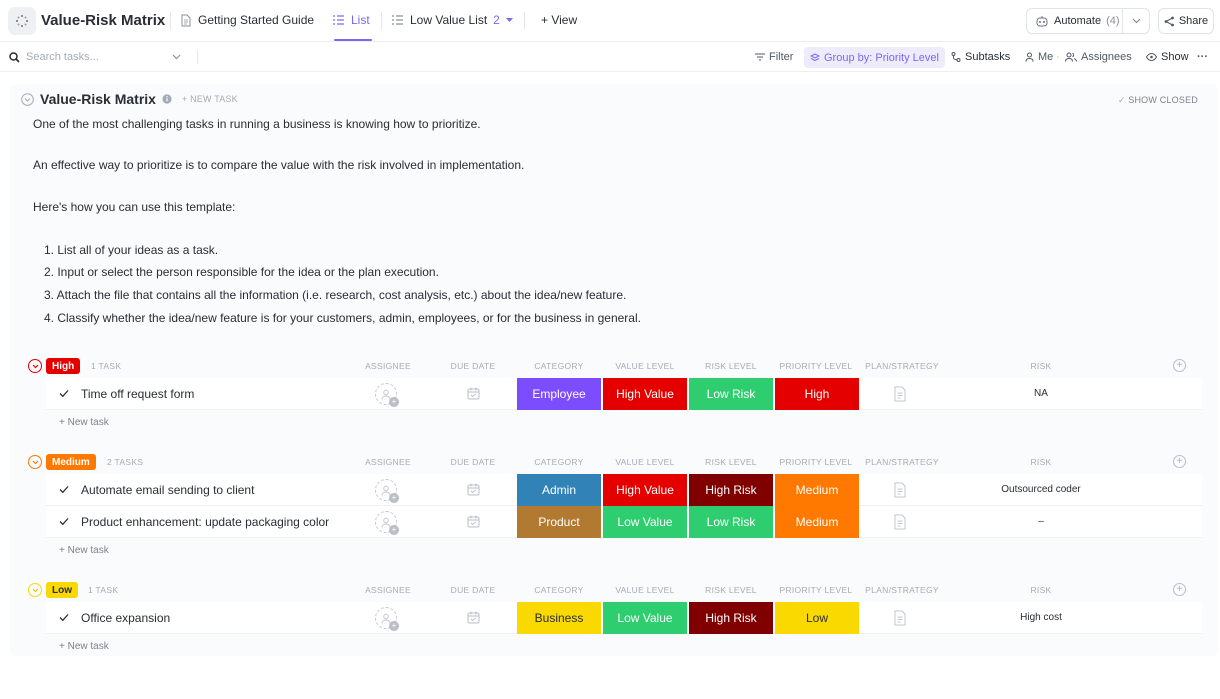 This screenshot has width=1220, height=699. I want to click on risk-text: –, so click(1041, 521).